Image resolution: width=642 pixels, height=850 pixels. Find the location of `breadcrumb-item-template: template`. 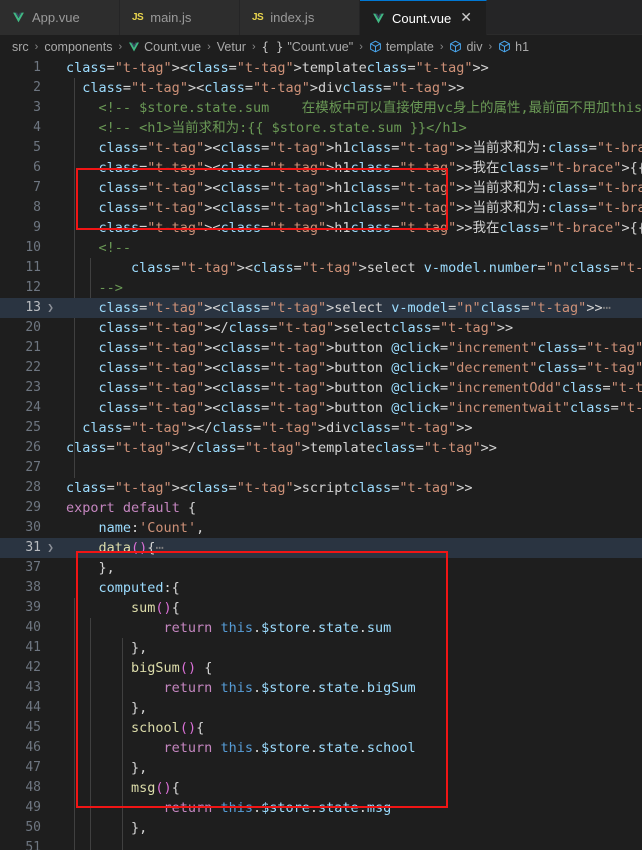

breadcrumb-item-template: template is located at coordinates (401, 47).